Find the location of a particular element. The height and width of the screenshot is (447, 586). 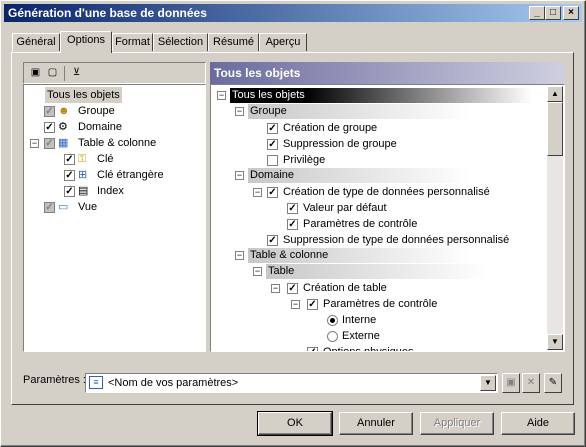

tree-item-index: Index is located at coordinates (110, 191).